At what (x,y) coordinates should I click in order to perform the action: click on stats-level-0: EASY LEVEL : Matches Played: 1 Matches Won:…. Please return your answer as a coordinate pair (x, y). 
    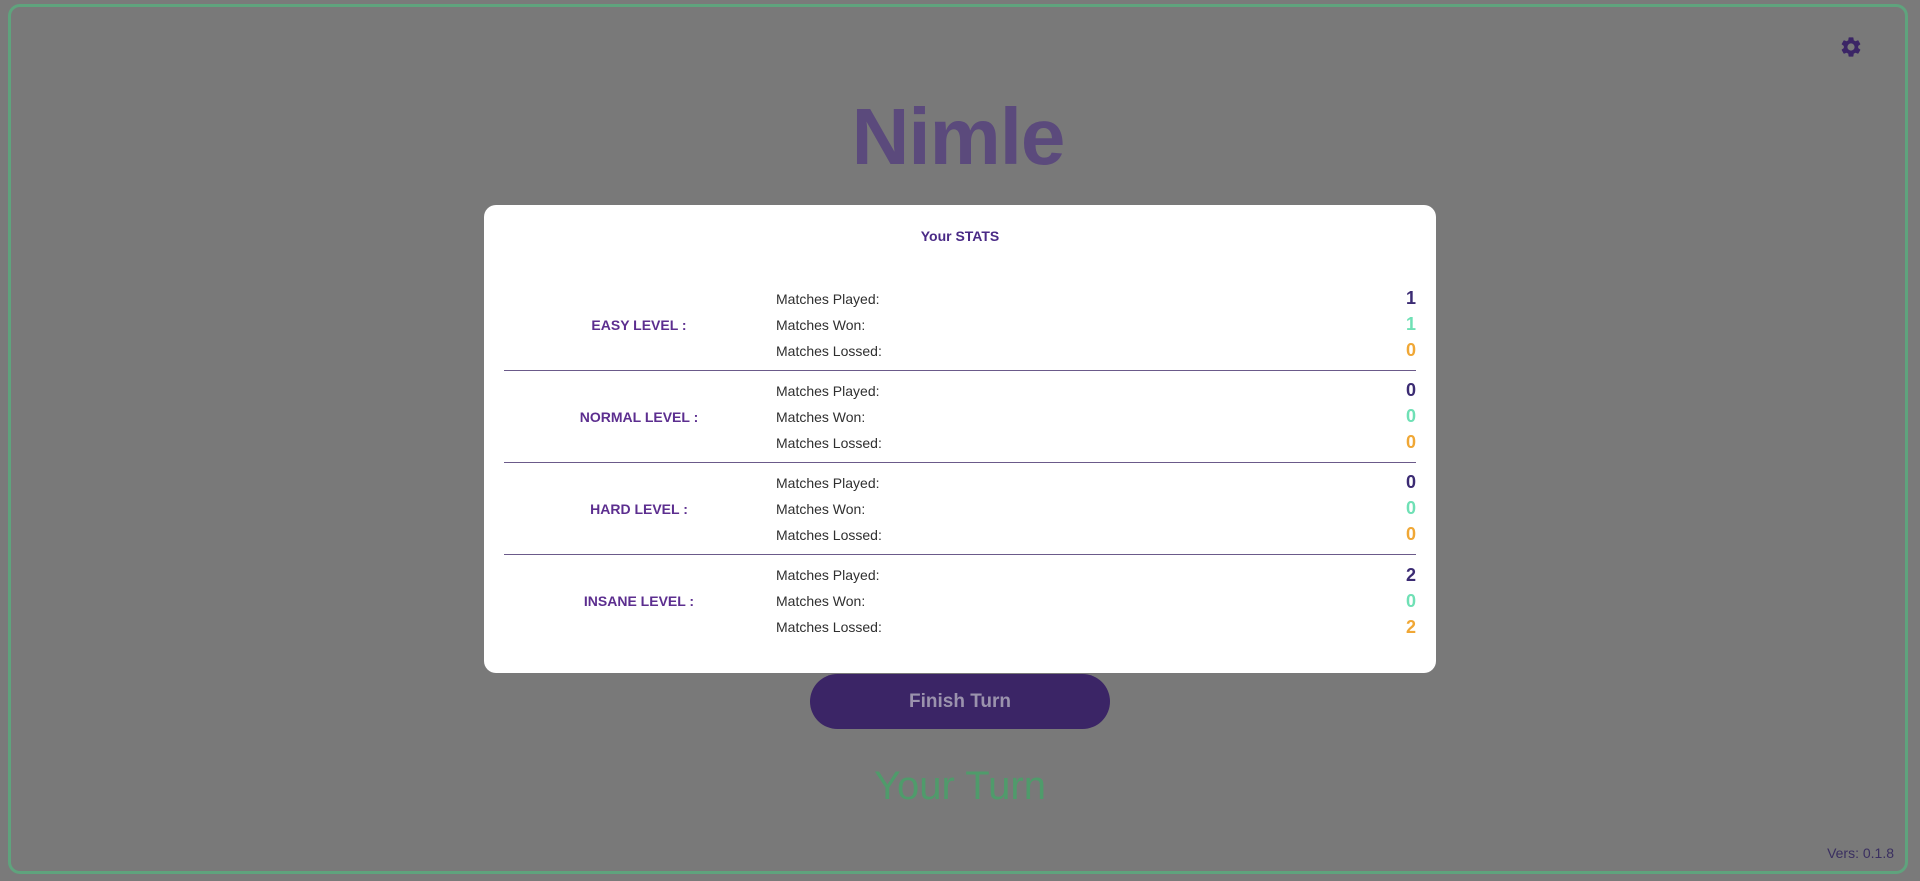
    Looking at the image, I should click on (960, 325).